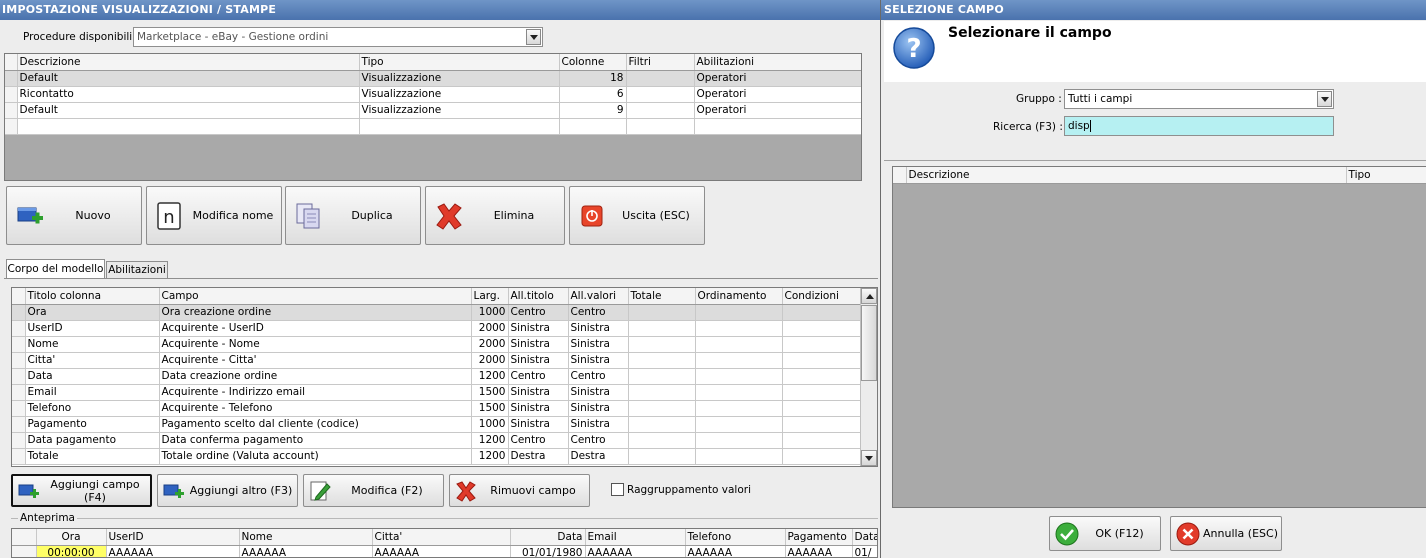 The height and width of the screenshot is (558, 1426). What do you see at coordinates (30, 216) in the screenshot?
I see `add-window-icon` at bounding box center [30, 216].